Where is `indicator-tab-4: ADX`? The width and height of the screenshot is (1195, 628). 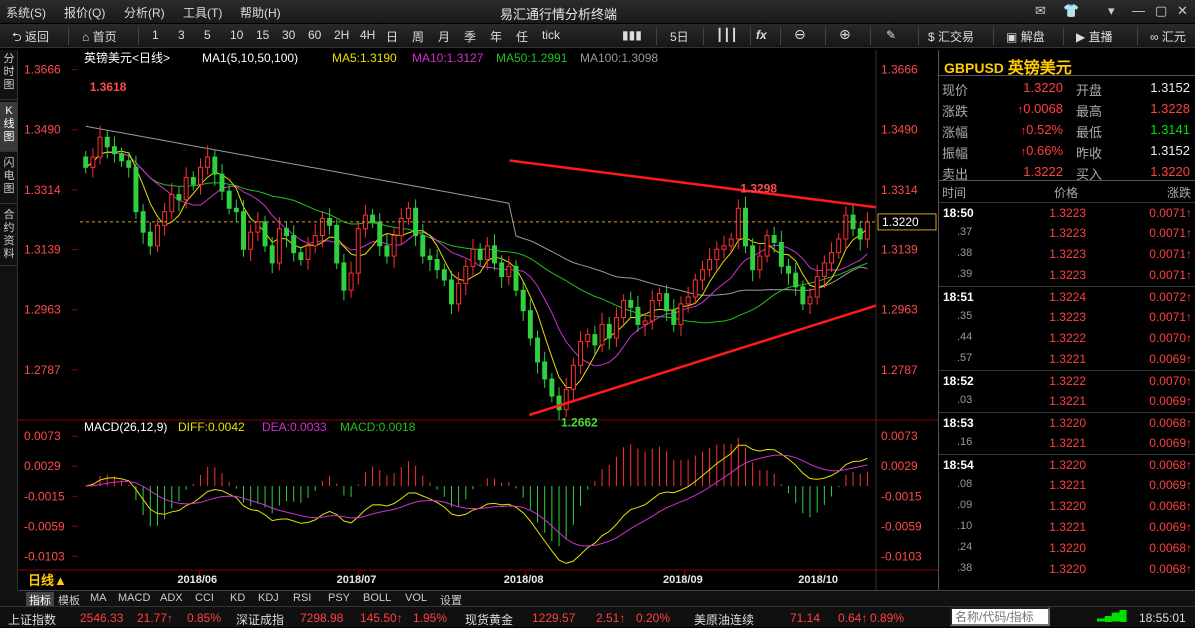
indicator-tab-4: ADX is located at coordinates (171, 598).